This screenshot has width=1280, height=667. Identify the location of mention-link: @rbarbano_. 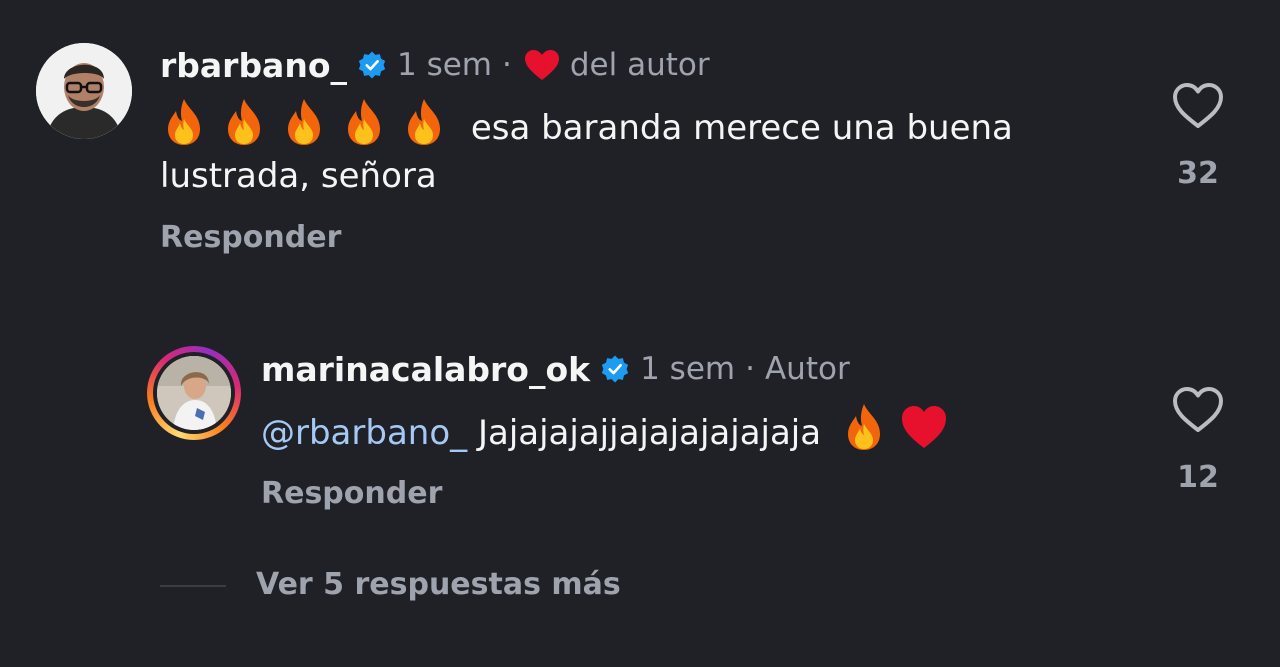
(364, 433).